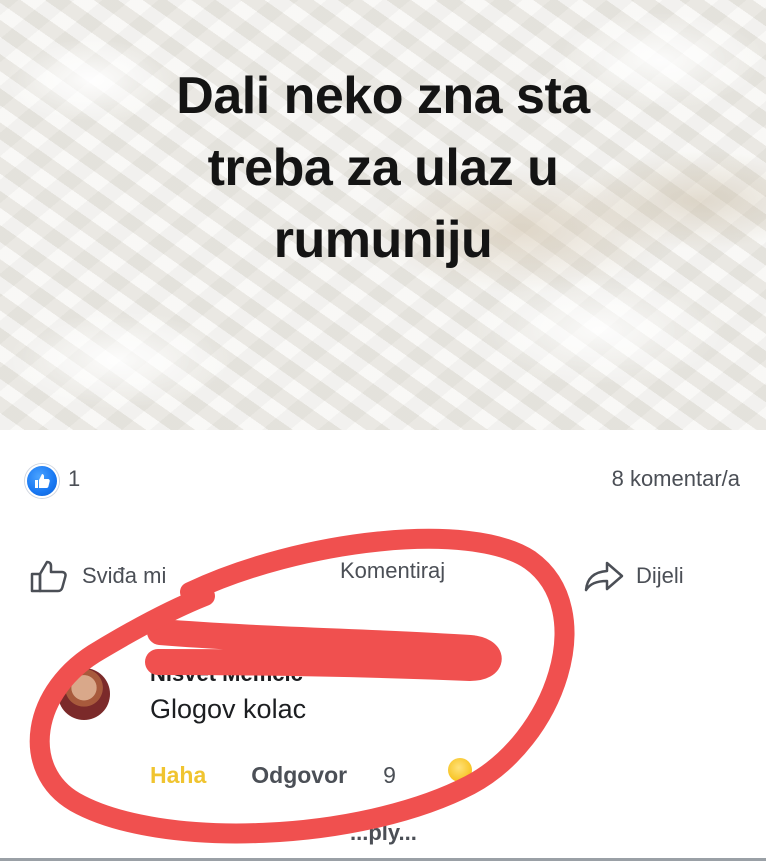 This screenshot has height=861, width=766. I want to click on reaction-count: 9, so click(389, 775).